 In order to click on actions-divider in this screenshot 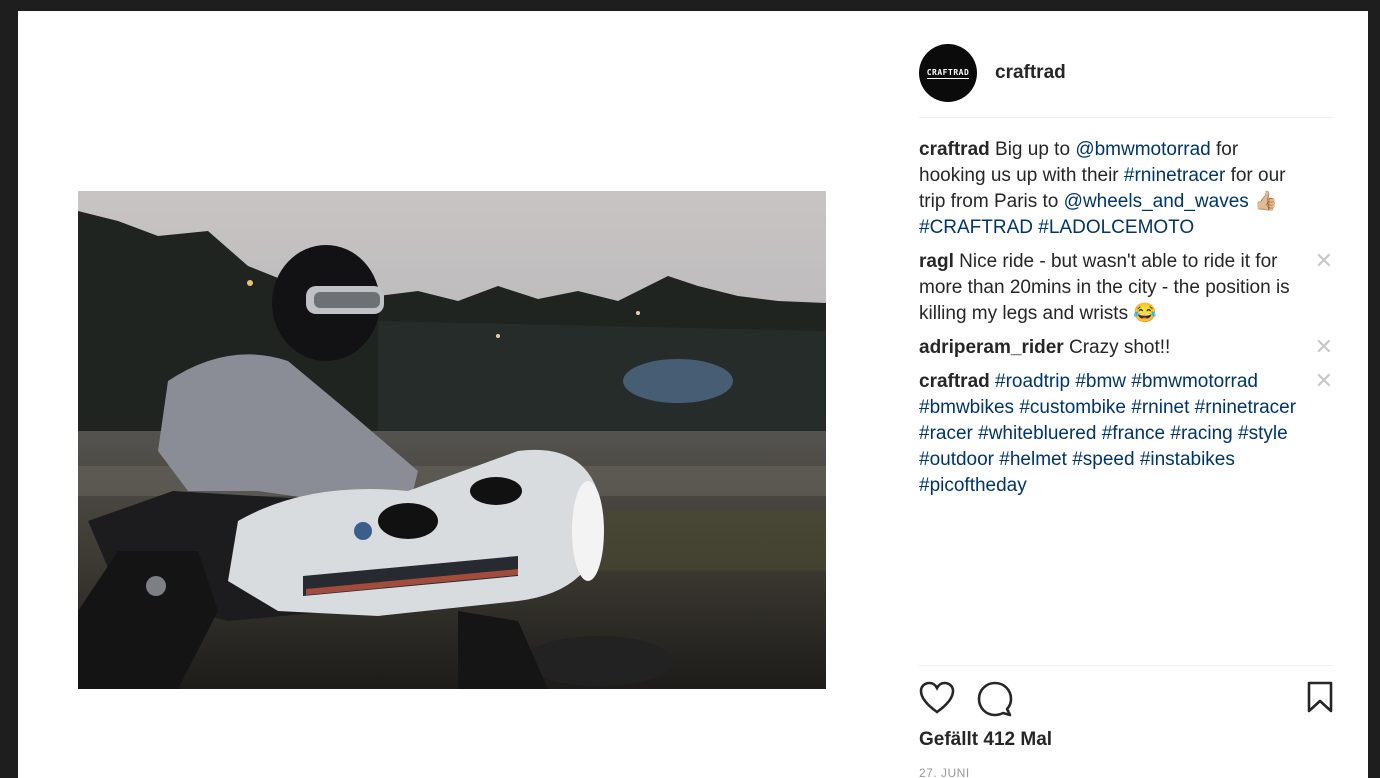, I will do `click(1126, 665)`.